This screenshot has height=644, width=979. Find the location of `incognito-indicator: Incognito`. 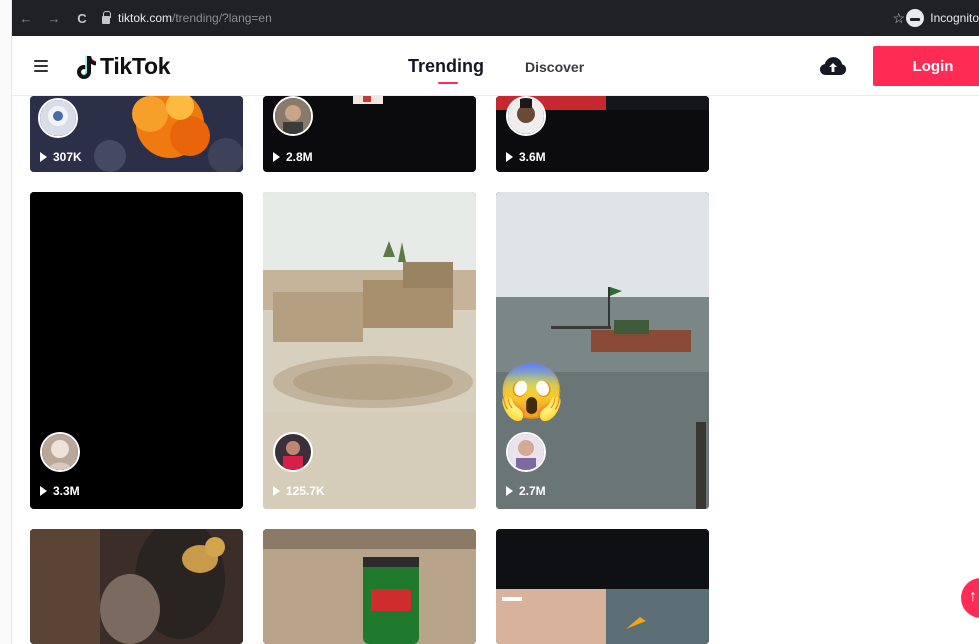

incognito-indicator: Incognito is located at coordinates (942, 18).